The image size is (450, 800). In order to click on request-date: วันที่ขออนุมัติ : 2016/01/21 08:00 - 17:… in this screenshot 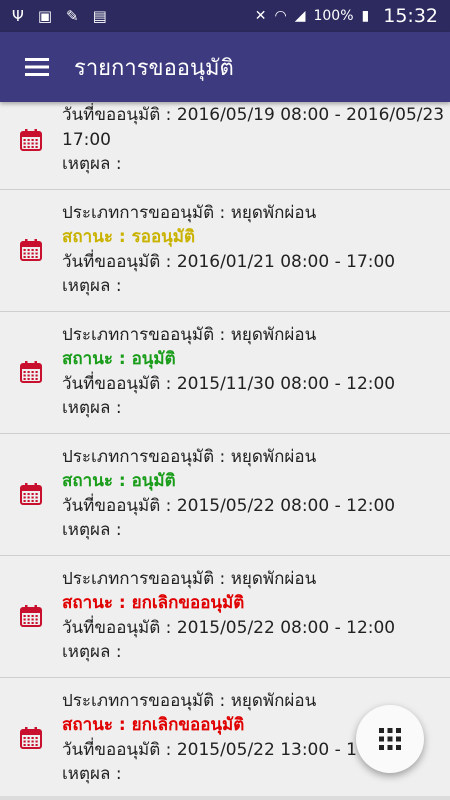, I will do `click(229, 261)`.